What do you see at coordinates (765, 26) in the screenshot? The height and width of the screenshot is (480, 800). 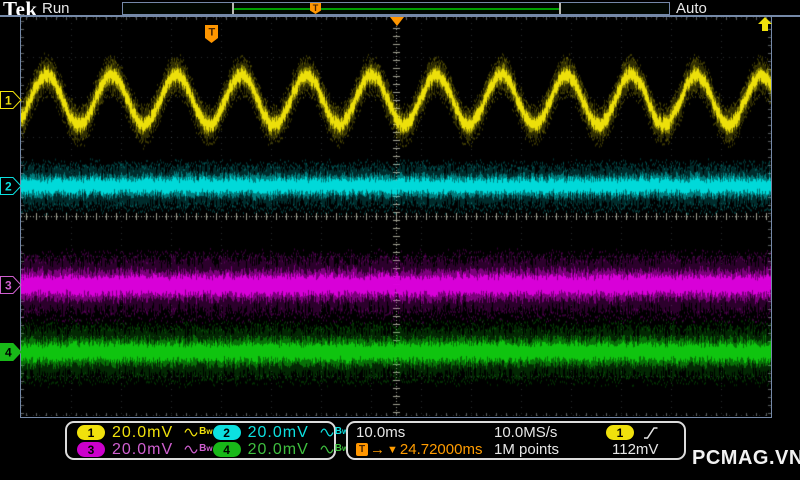 I see `trigger-level-offscreen-icon` at bounding box center [765, 26].